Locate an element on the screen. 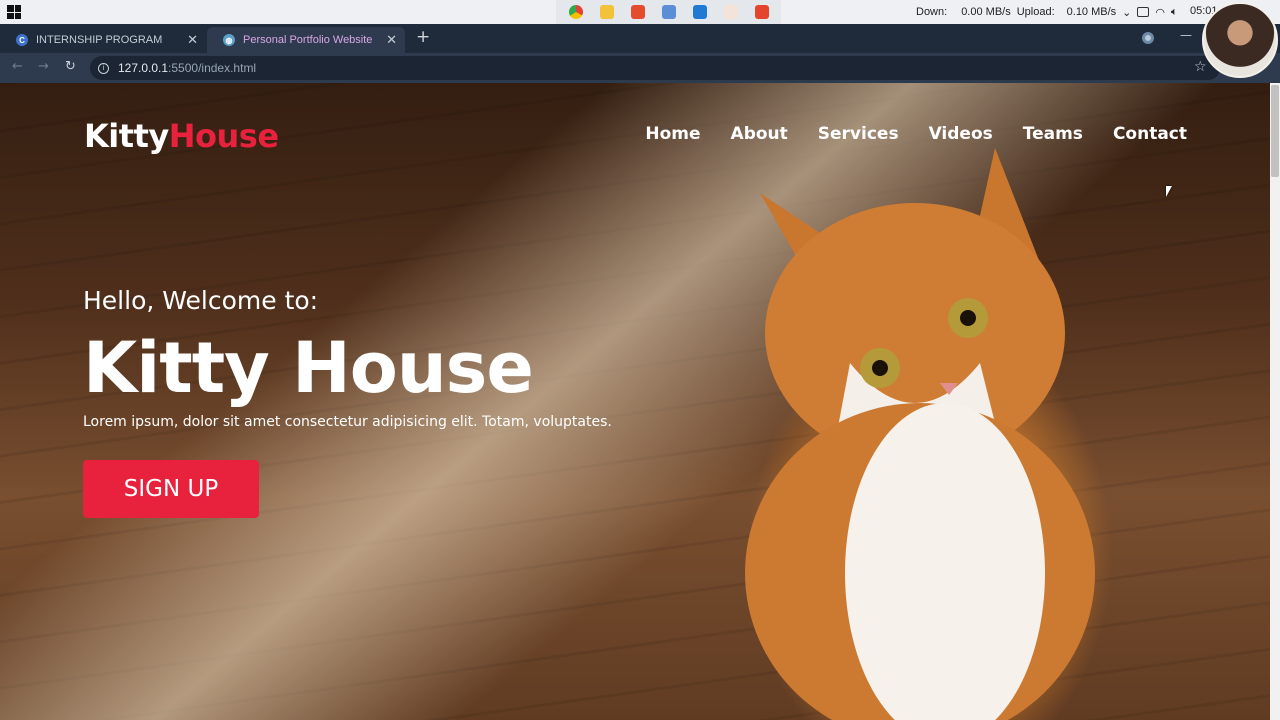 Image resolution: width=1280 pixels, height=720 pixels. down-label: Down: is located at coordinates (932, 12).